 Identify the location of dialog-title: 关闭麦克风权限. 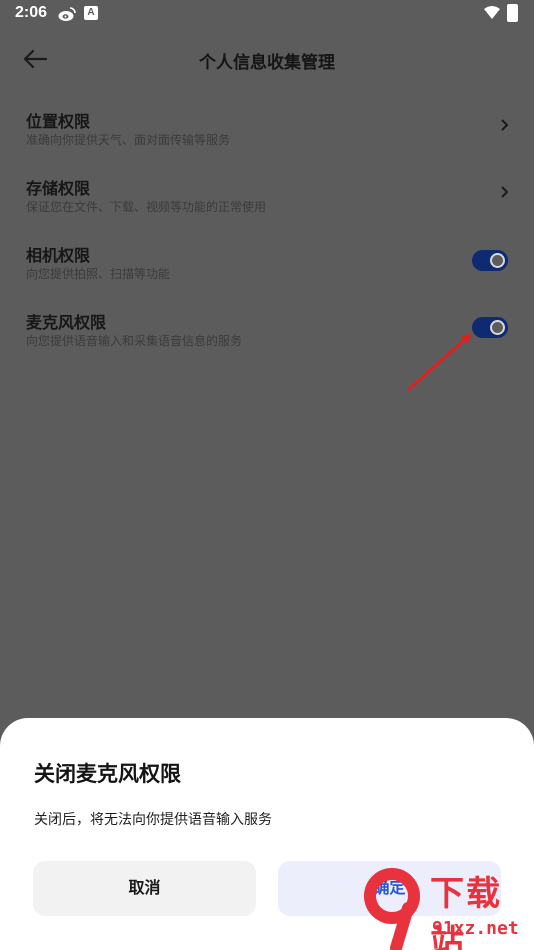
(107, 774).